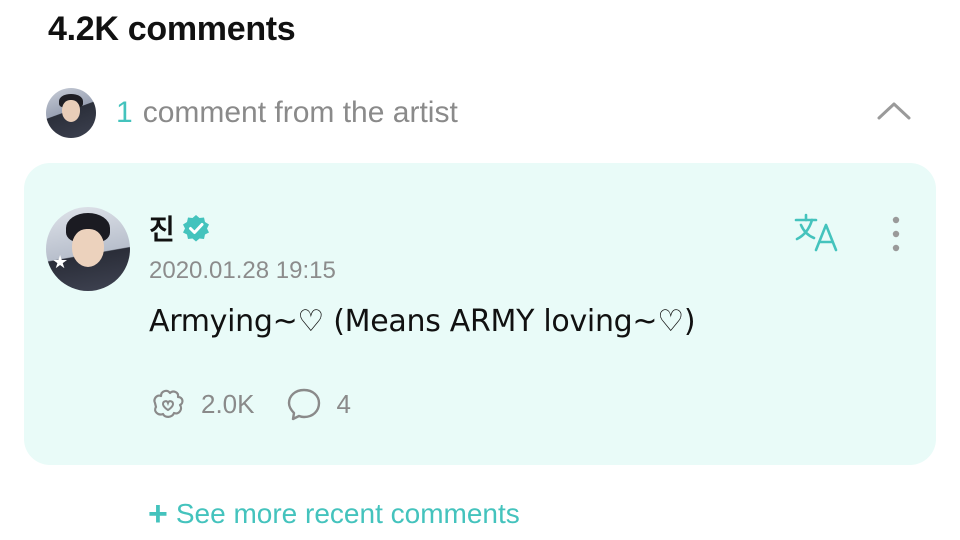 Image resolution: width=960 pixels, height=540 pixels. I want to click on chevron-up-icon, so click(894, 111).